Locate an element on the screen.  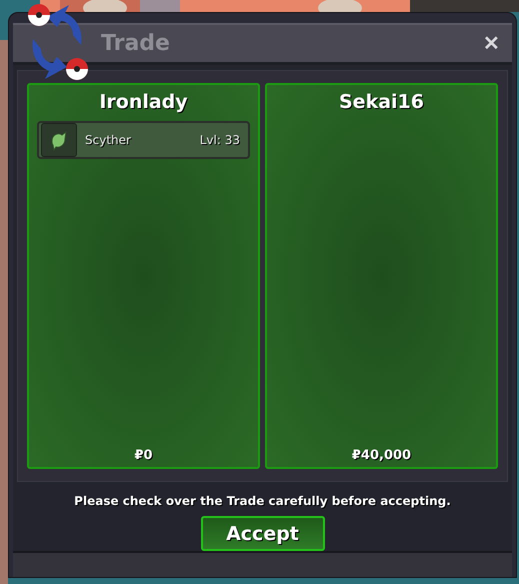
money-amount: ₽0 is located at coordinates (143, 456).